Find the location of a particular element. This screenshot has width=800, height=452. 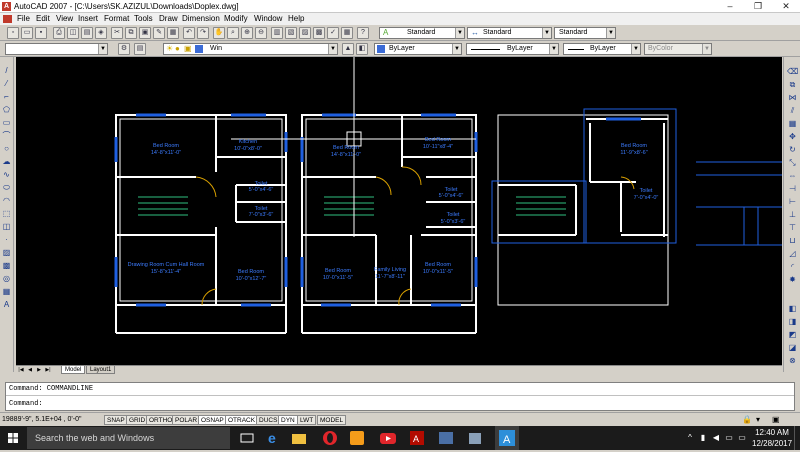

tool-palettes-icon: ▨ is located at coordinates (305, 33).